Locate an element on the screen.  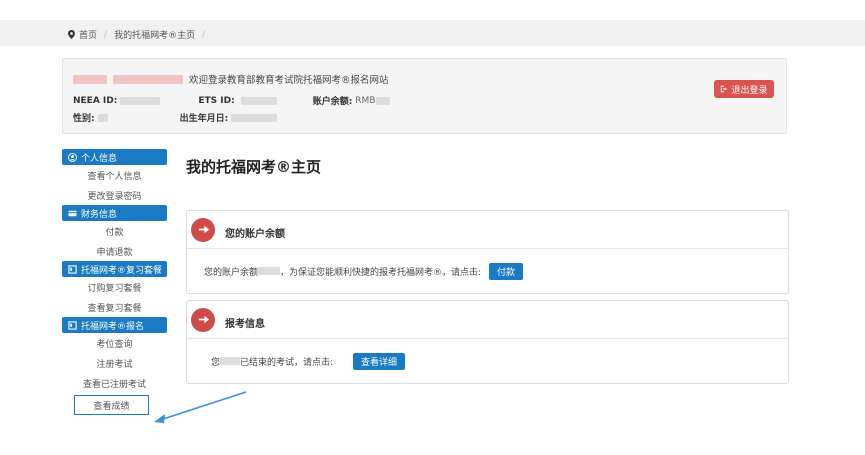
exam-card: 报考信息 您 已结束的考试，请点击: 查看详细 is located at coordinates (487, 342).